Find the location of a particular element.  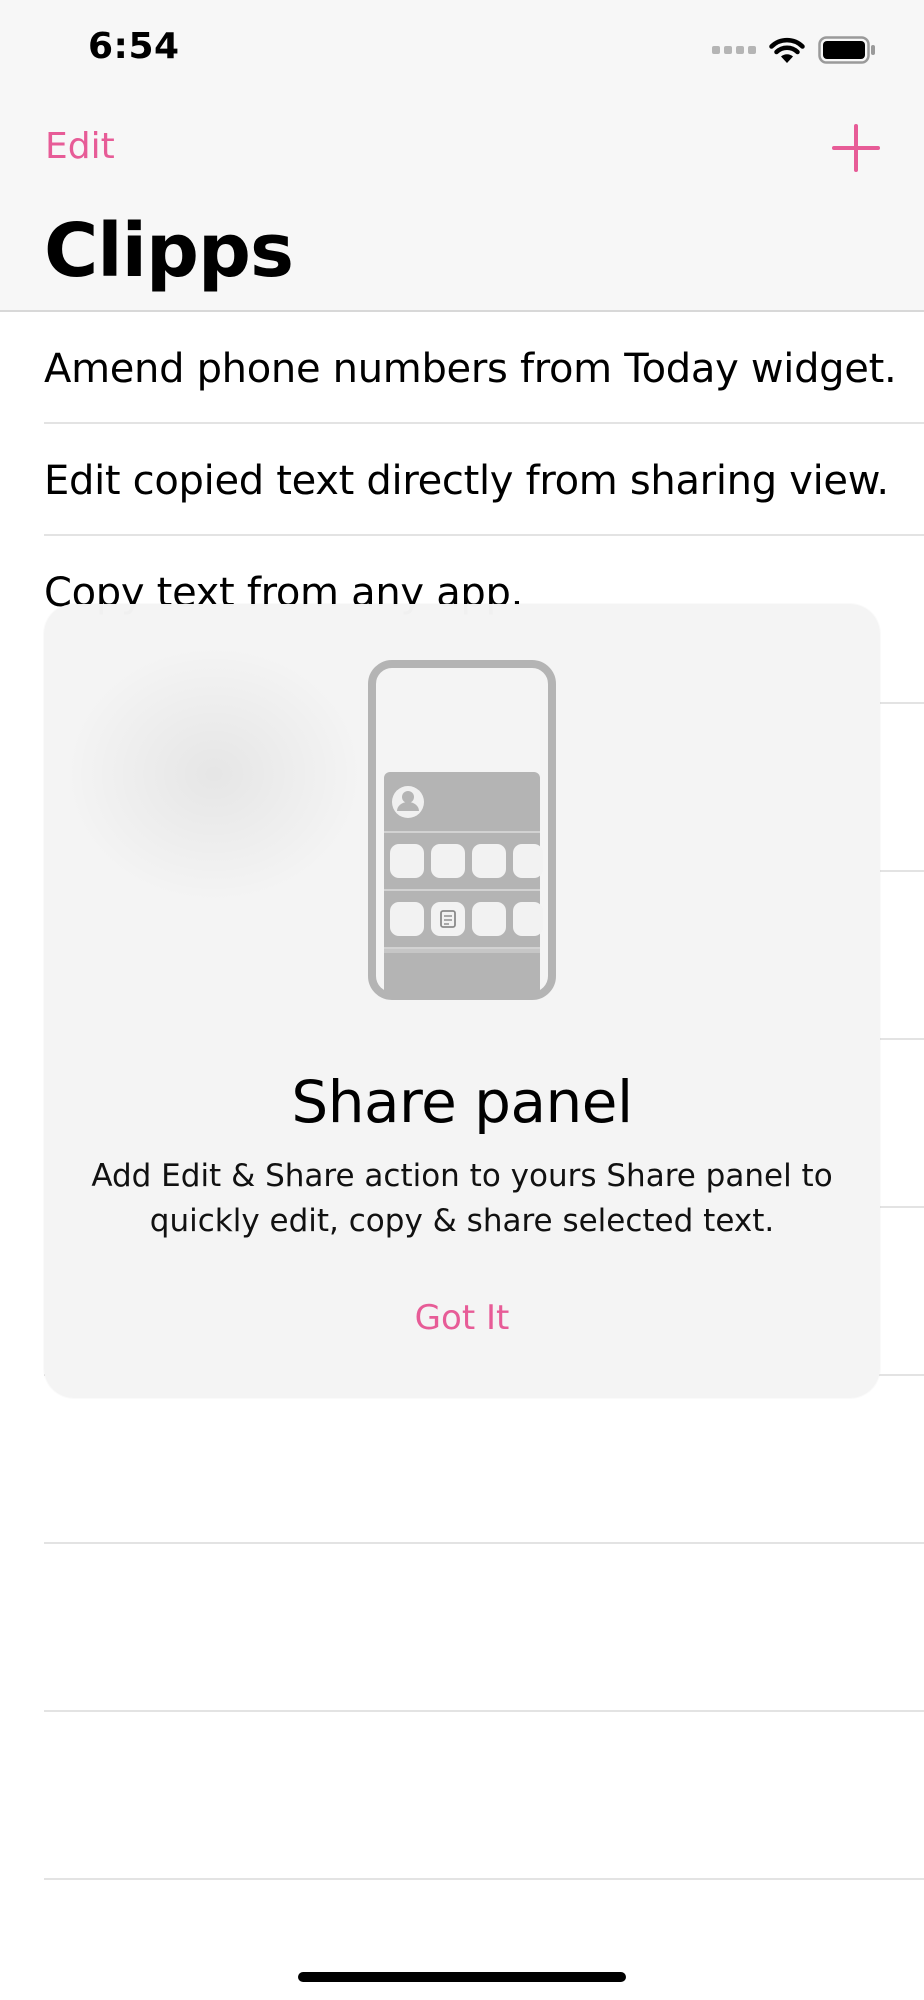

status-icons is located at coordinates (794, 50).